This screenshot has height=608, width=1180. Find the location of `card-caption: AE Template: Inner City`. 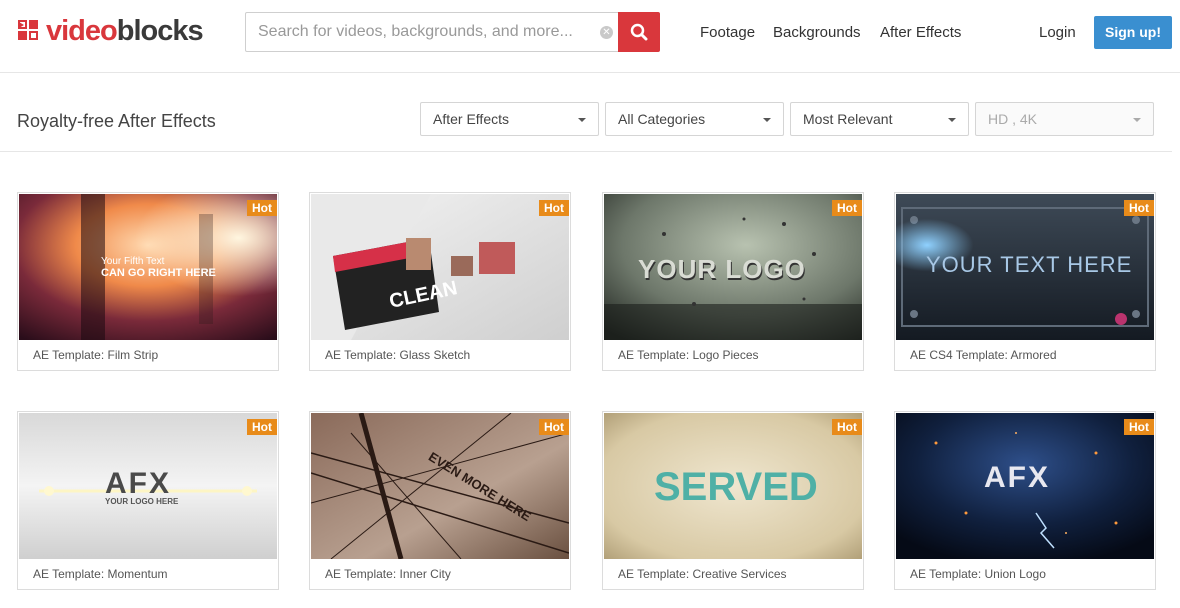

card-caption: AE Template: Inner City is located at coordinates (388, 574).